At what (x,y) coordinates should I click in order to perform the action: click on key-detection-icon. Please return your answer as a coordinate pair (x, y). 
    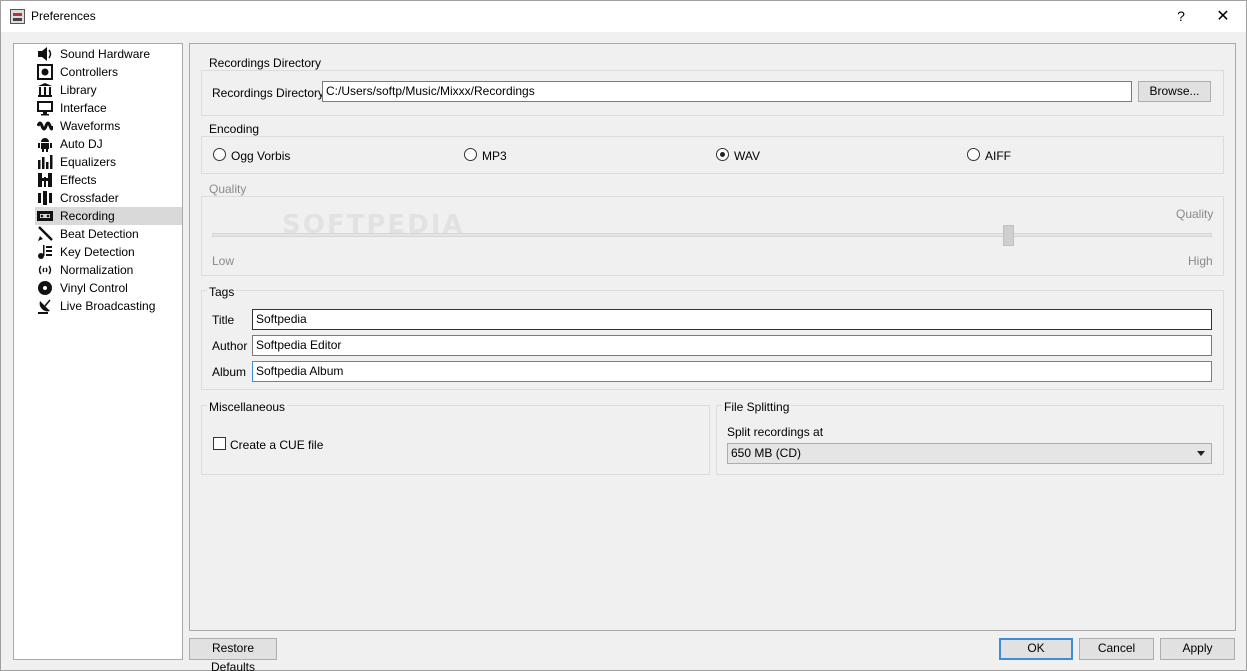
    Looking at the image, I should click on (45, 252).